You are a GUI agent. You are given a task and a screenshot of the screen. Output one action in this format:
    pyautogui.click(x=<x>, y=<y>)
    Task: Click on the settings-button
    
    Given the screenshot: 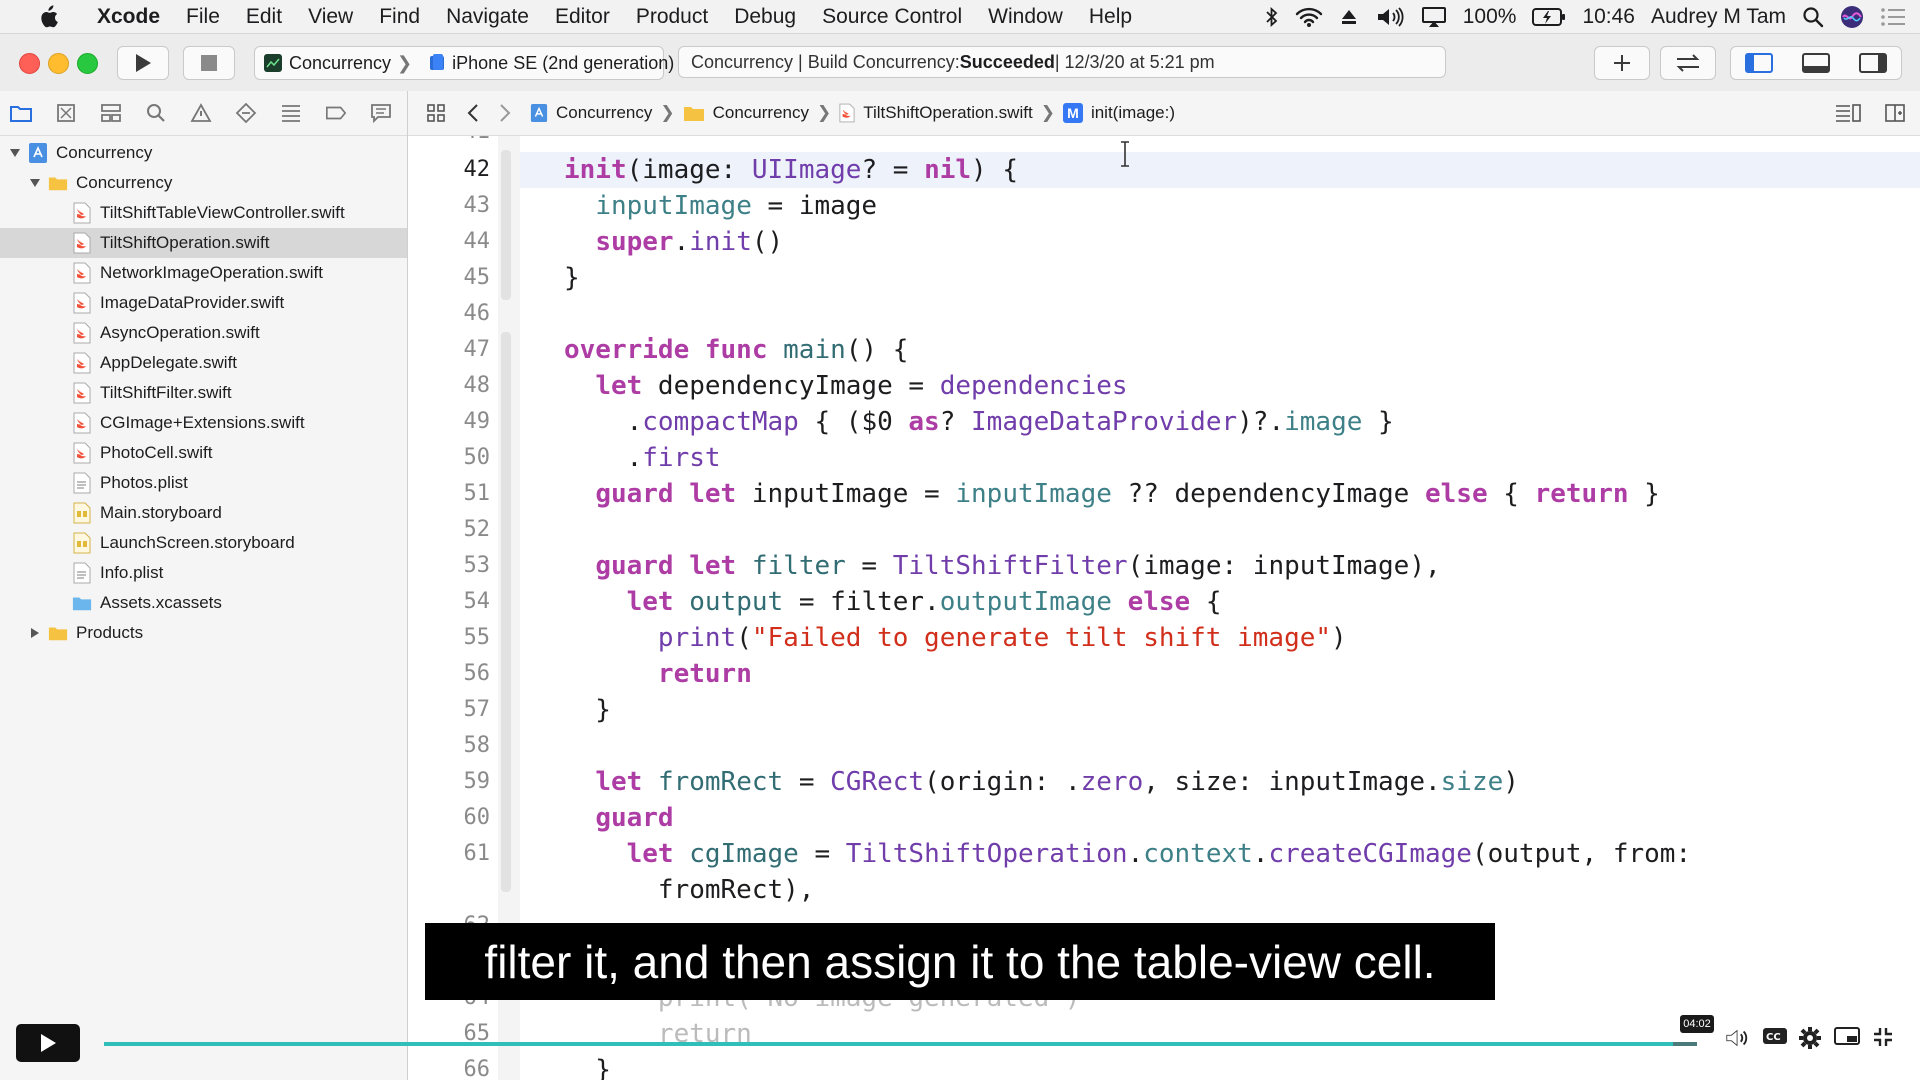 What is the action you would take?
    pyautogui.click(x=1810, y=1038)
    